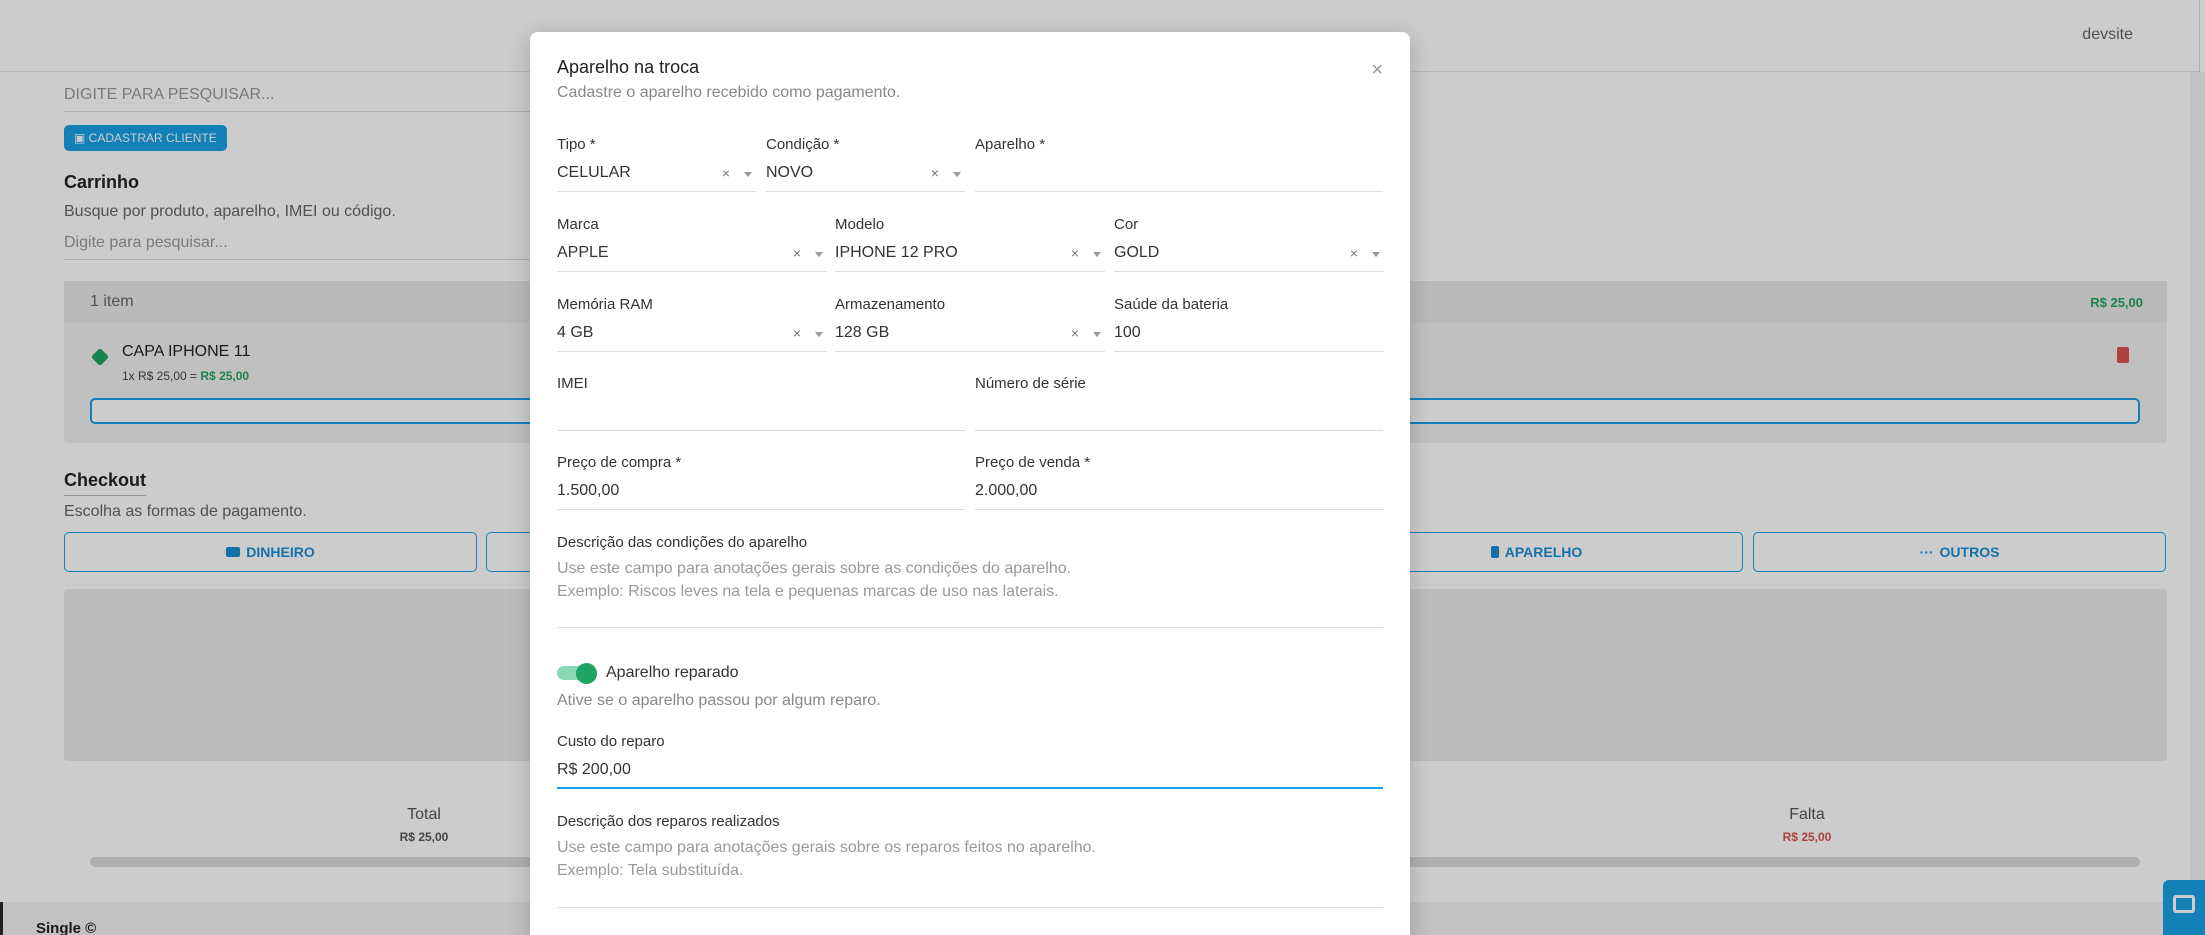  I want to click on reparado-label: Aparelho reparado, so click(672, 672).